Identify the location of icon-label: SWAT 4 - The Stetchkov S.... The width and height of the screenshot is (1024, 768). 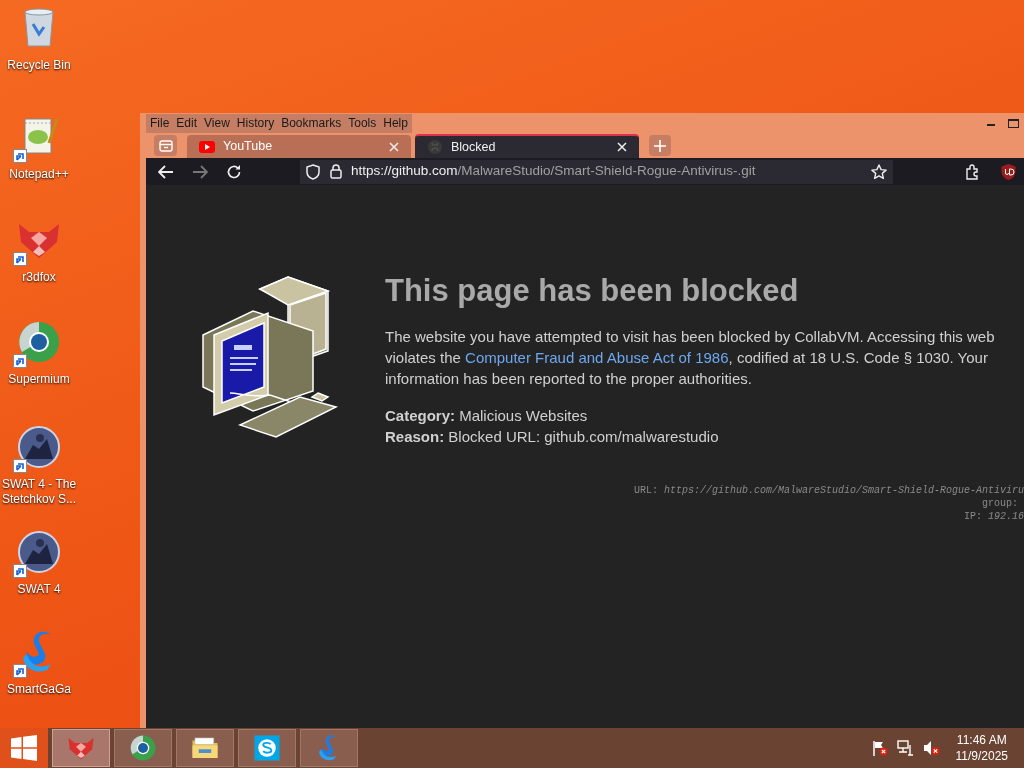
(39, 492).